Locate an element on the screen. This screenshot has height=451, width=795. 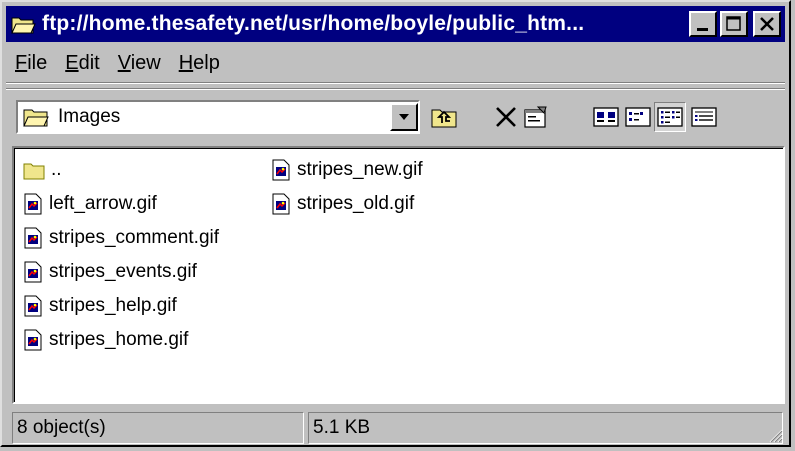
list-view-button is located at coordinates (670, 117).